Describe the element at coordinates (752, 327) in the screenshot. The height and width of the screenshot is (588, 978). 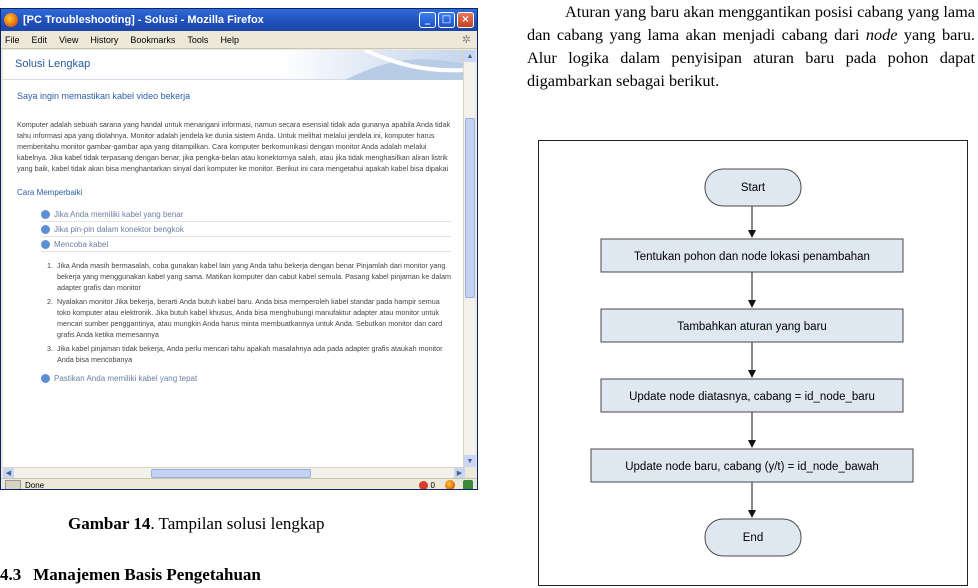
I see `process-label: Tambahkan aturan yang baru` at that location.